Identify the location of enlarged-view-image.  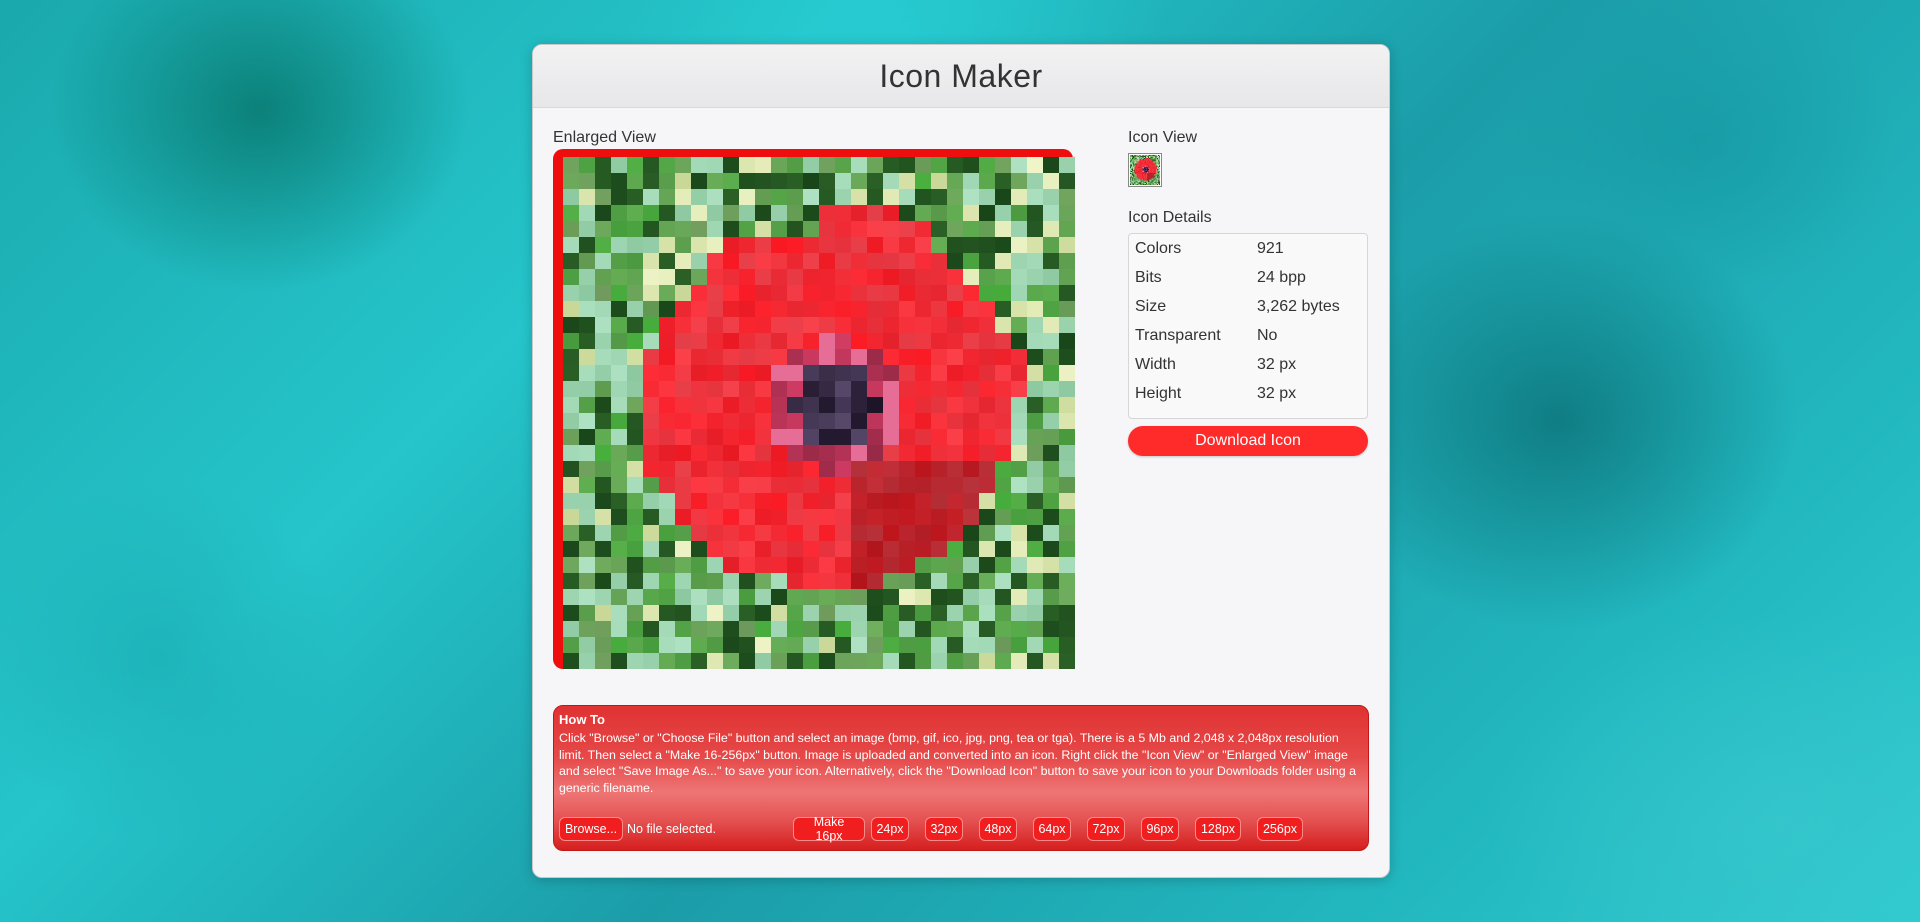
(819, 413).